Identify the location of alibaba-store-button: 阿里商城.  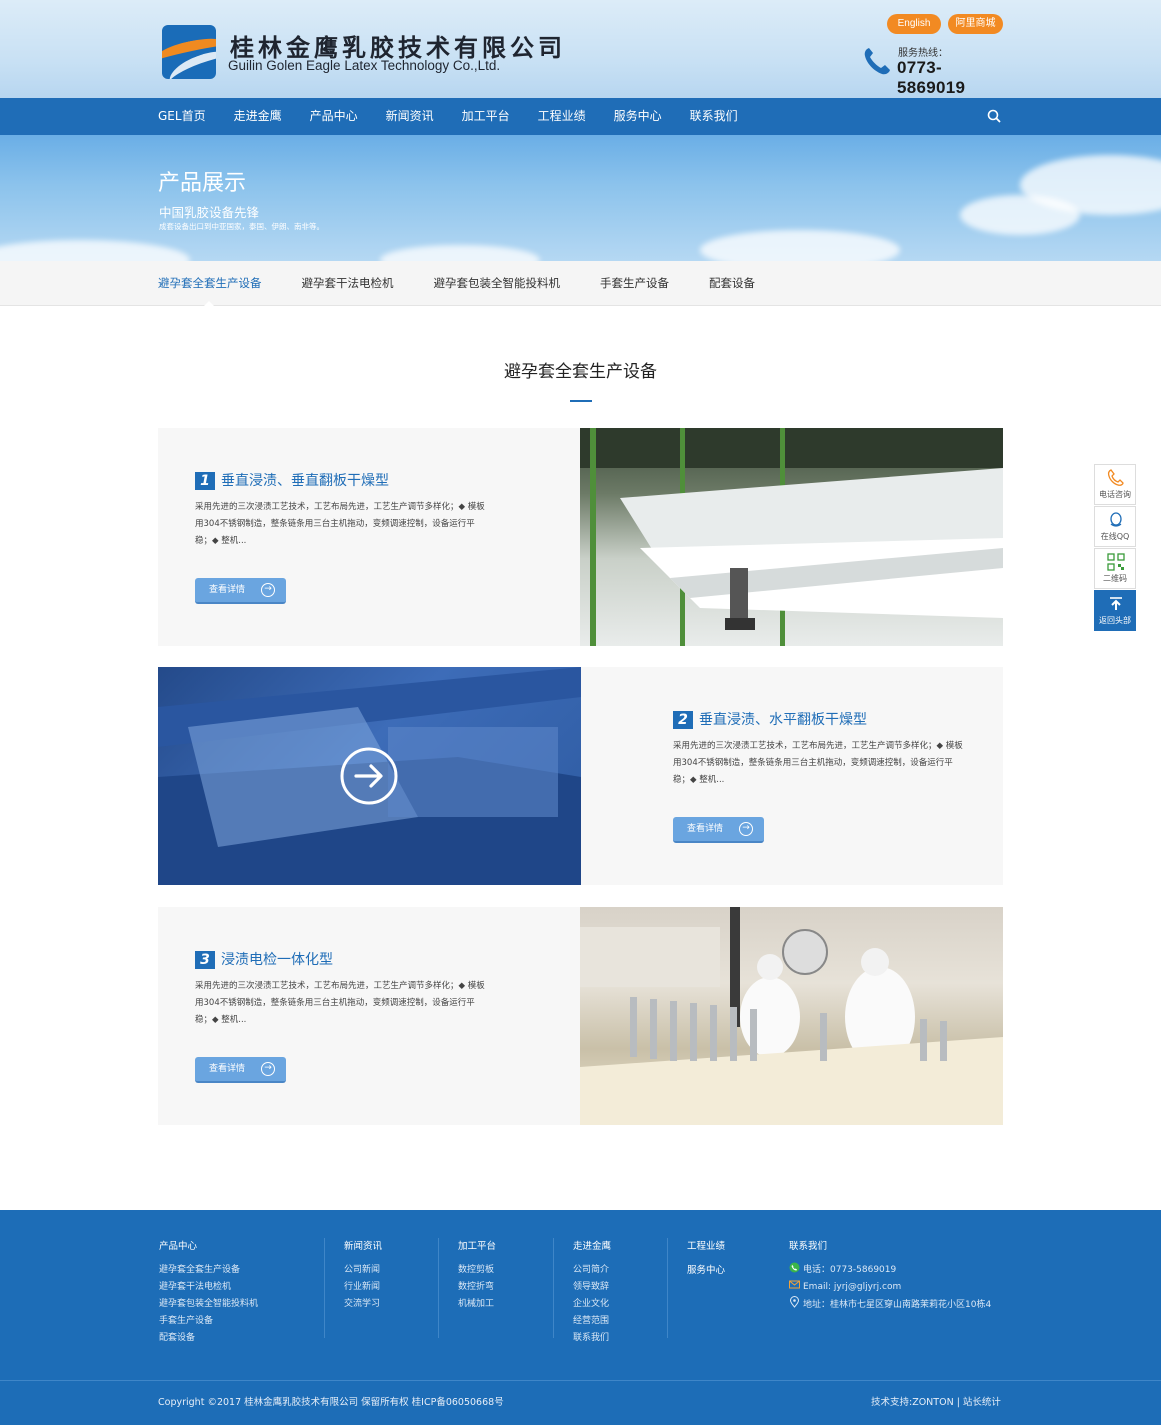
(975, 24).